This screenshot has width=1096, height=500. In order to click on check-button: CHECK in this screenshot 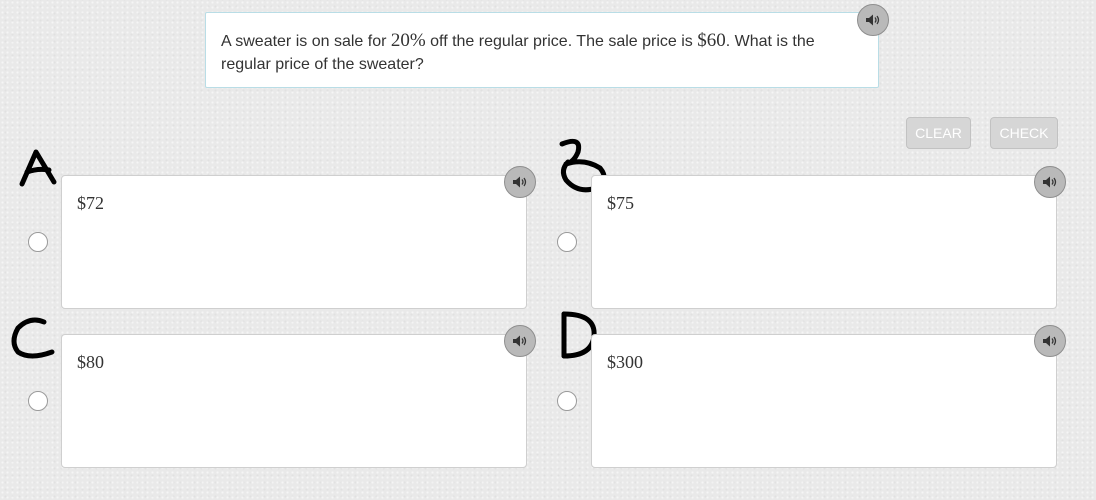, I will do `click(1024, 133)`.